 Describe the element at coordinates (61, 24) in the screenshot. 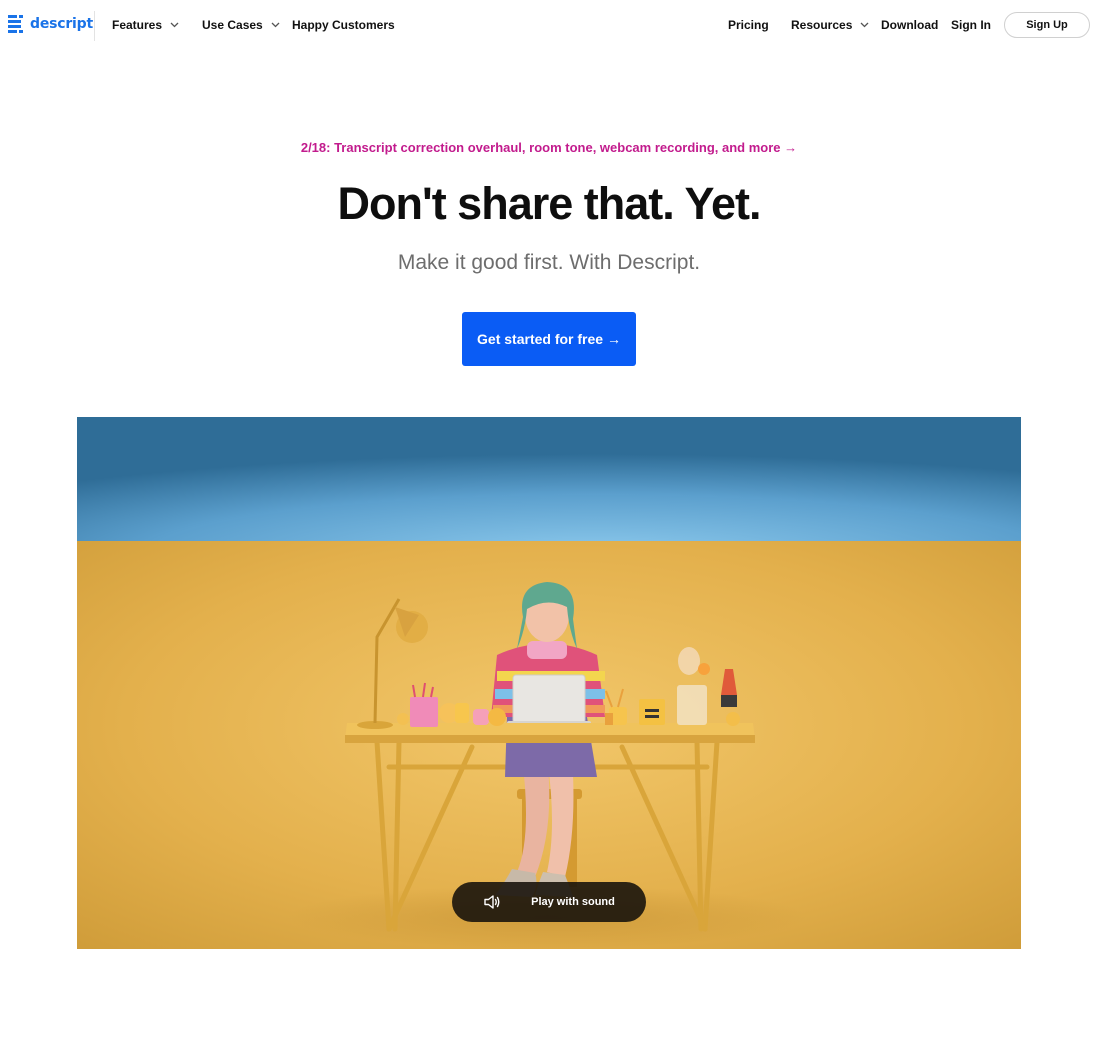

I see `brand-name: descript` at that location.